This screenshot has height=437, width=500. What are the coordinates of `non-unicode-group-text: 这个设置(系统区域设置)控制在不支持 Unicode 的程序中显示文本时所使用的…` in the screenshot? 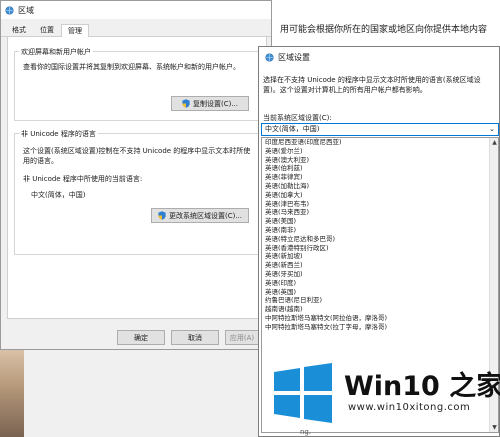 It's located at (137, 156).